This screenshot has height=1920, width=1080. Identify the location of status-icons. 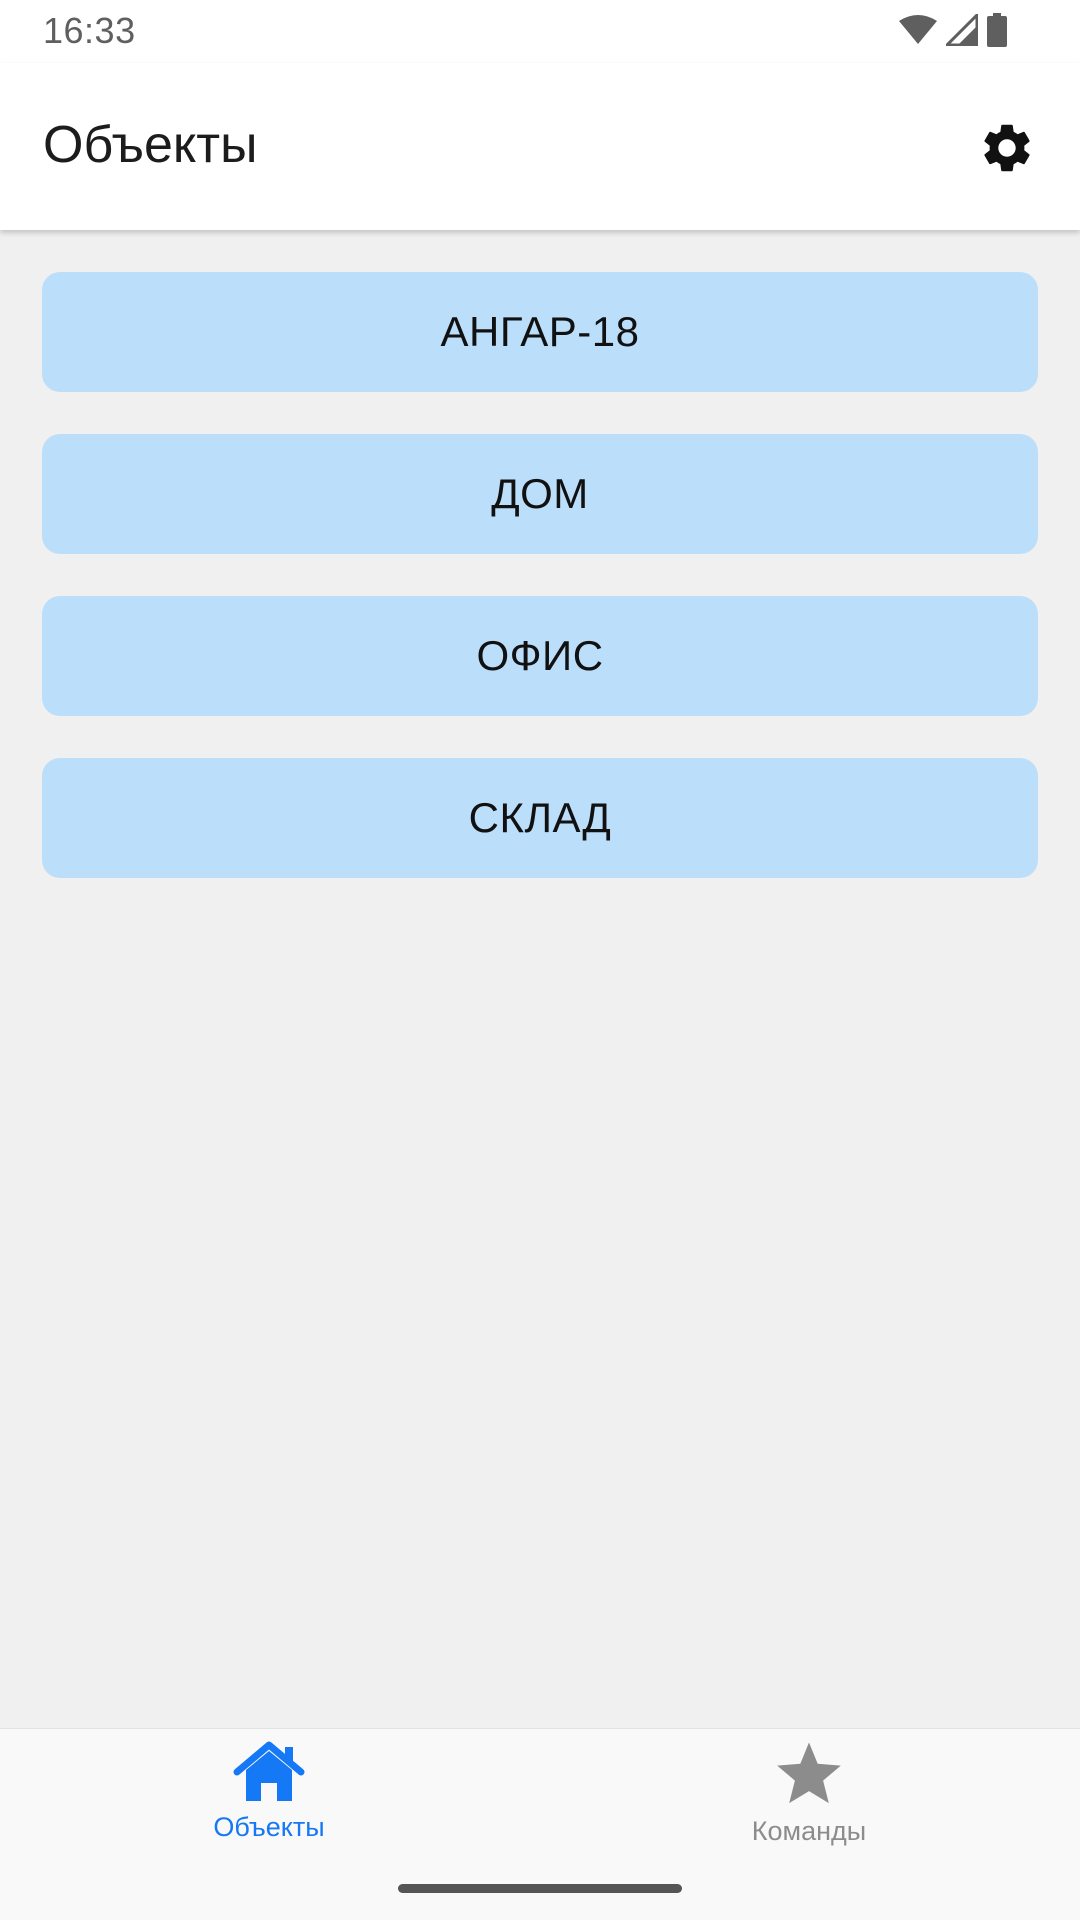
(953, 31).